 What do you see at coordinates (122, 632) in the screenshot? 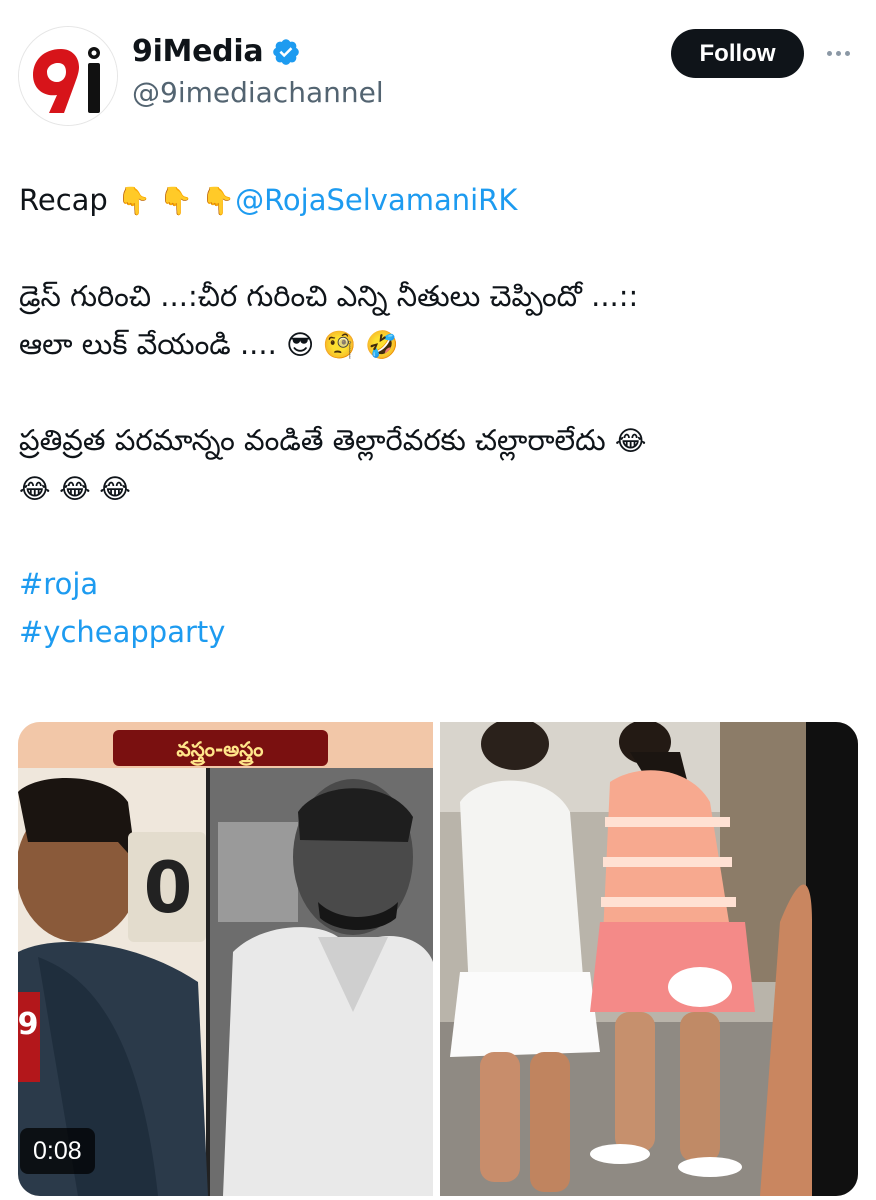
I see `hashtag-link: #ycheapparty` at bounding box center [122, 632].